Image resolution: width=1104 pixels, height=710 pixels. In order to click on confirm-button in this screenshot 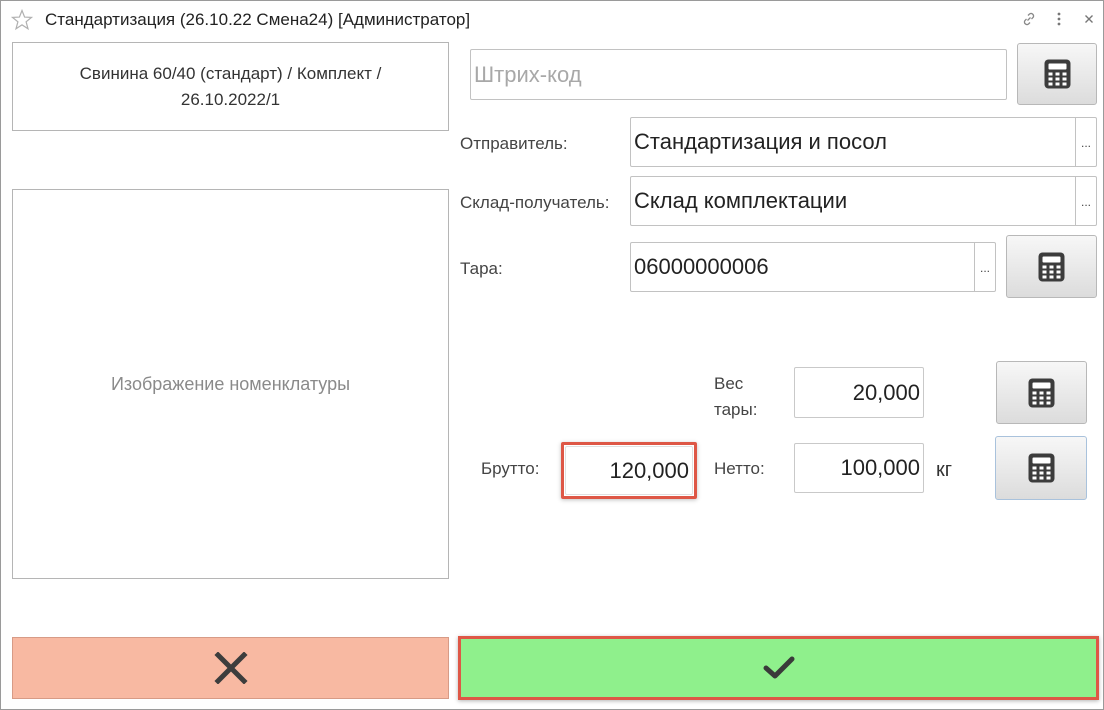, I will do `click(778, 668)`.